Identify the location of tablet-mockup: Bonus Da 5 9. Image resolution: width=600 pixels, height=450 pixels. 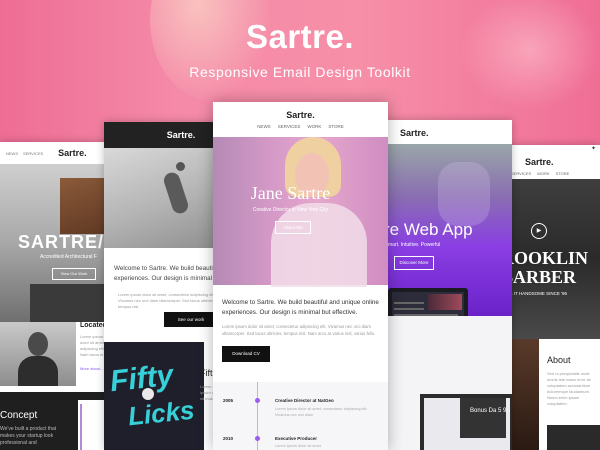
(466, 422).